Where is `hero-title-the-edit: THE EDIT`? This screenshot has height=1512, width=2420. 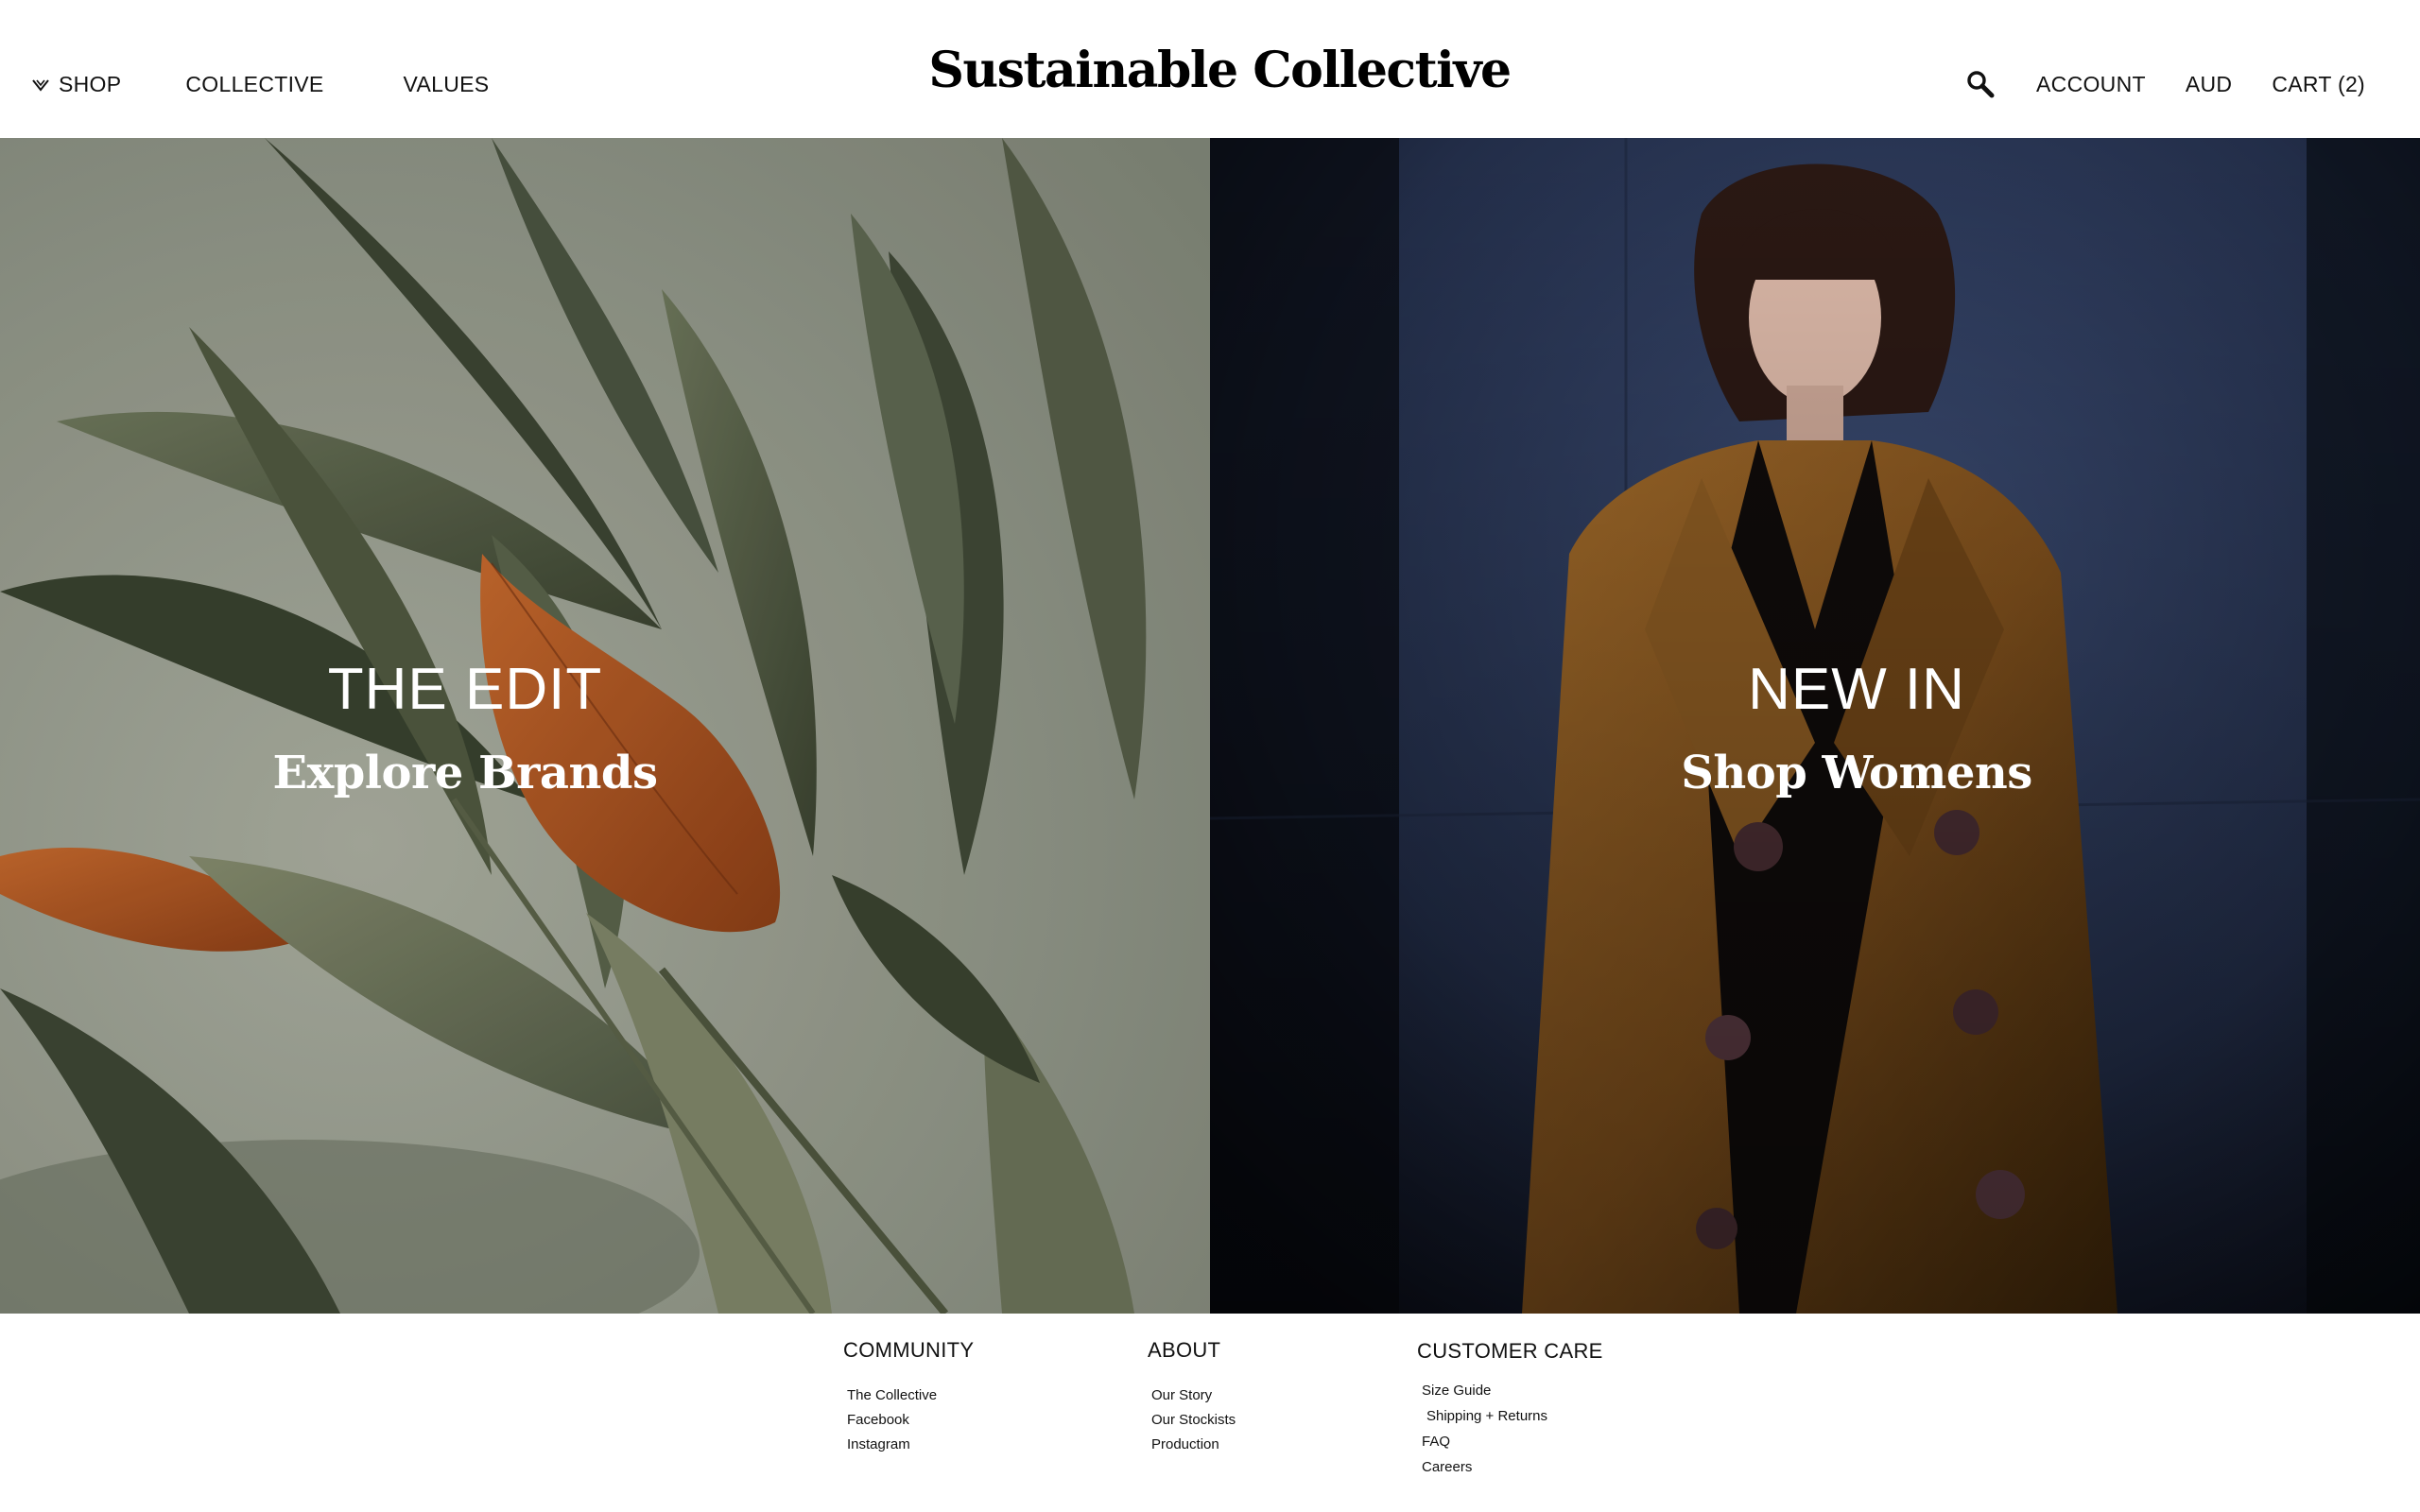
hero-title-the-edit: THE EDIT is located at coordinates (465, 689).